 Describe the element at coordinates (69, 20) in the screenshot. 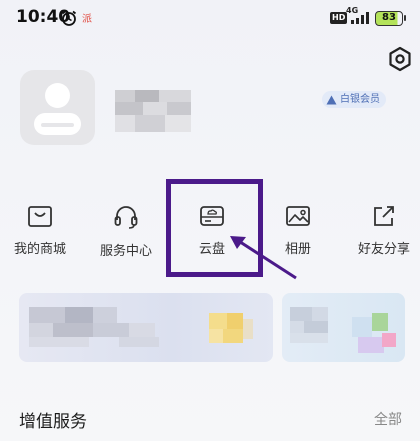

I see `alarm-icon` at that location.